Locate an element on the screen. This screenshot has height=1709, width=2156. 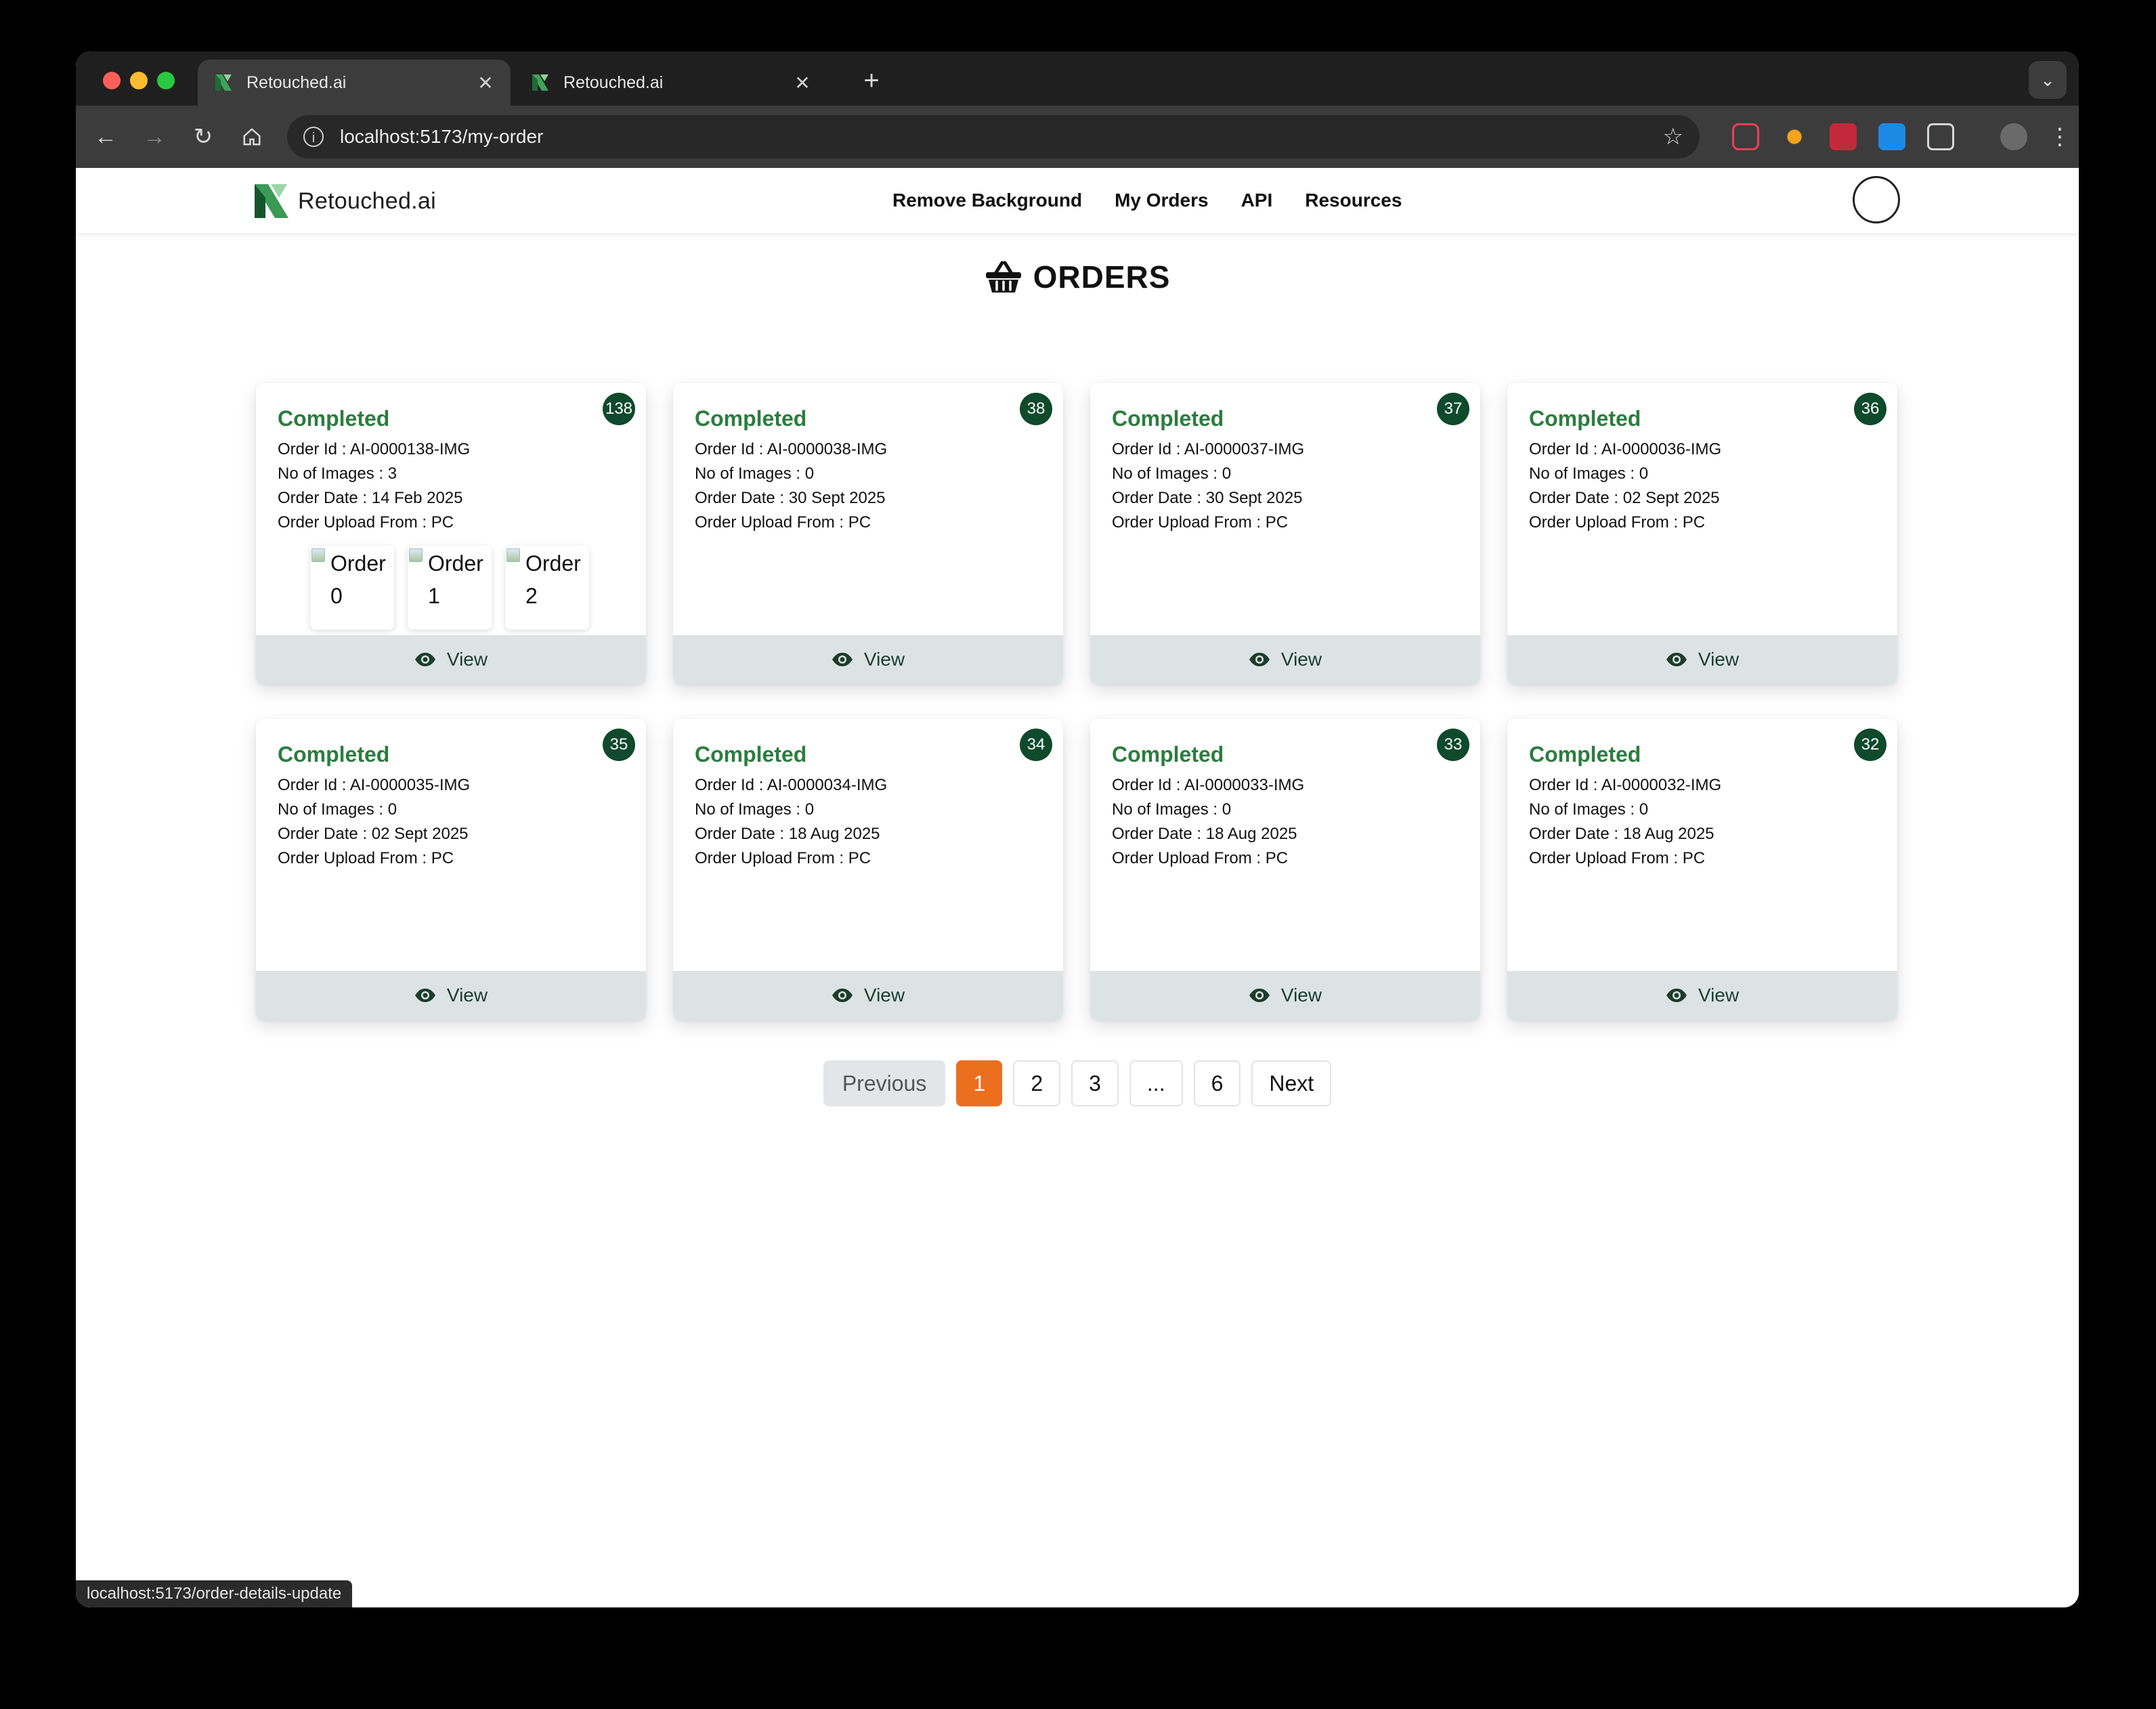
pagination: Previous 1 2 3 ... 6 Next is located at coordinates (1077, 1083).